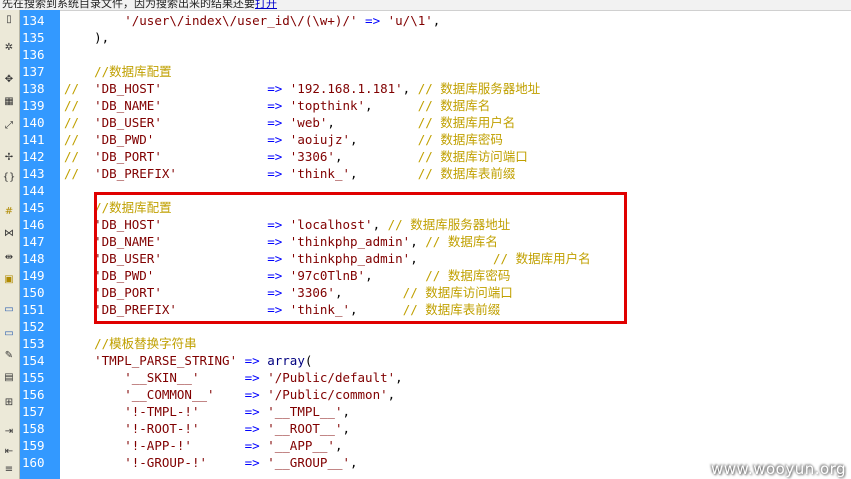 Image resolution: width=851 pixels, height=479 pixels. What do you see at coordinates (9, 377) in the screenshot?
I see `document-icon: ▤` at bounding box center [9, 377].